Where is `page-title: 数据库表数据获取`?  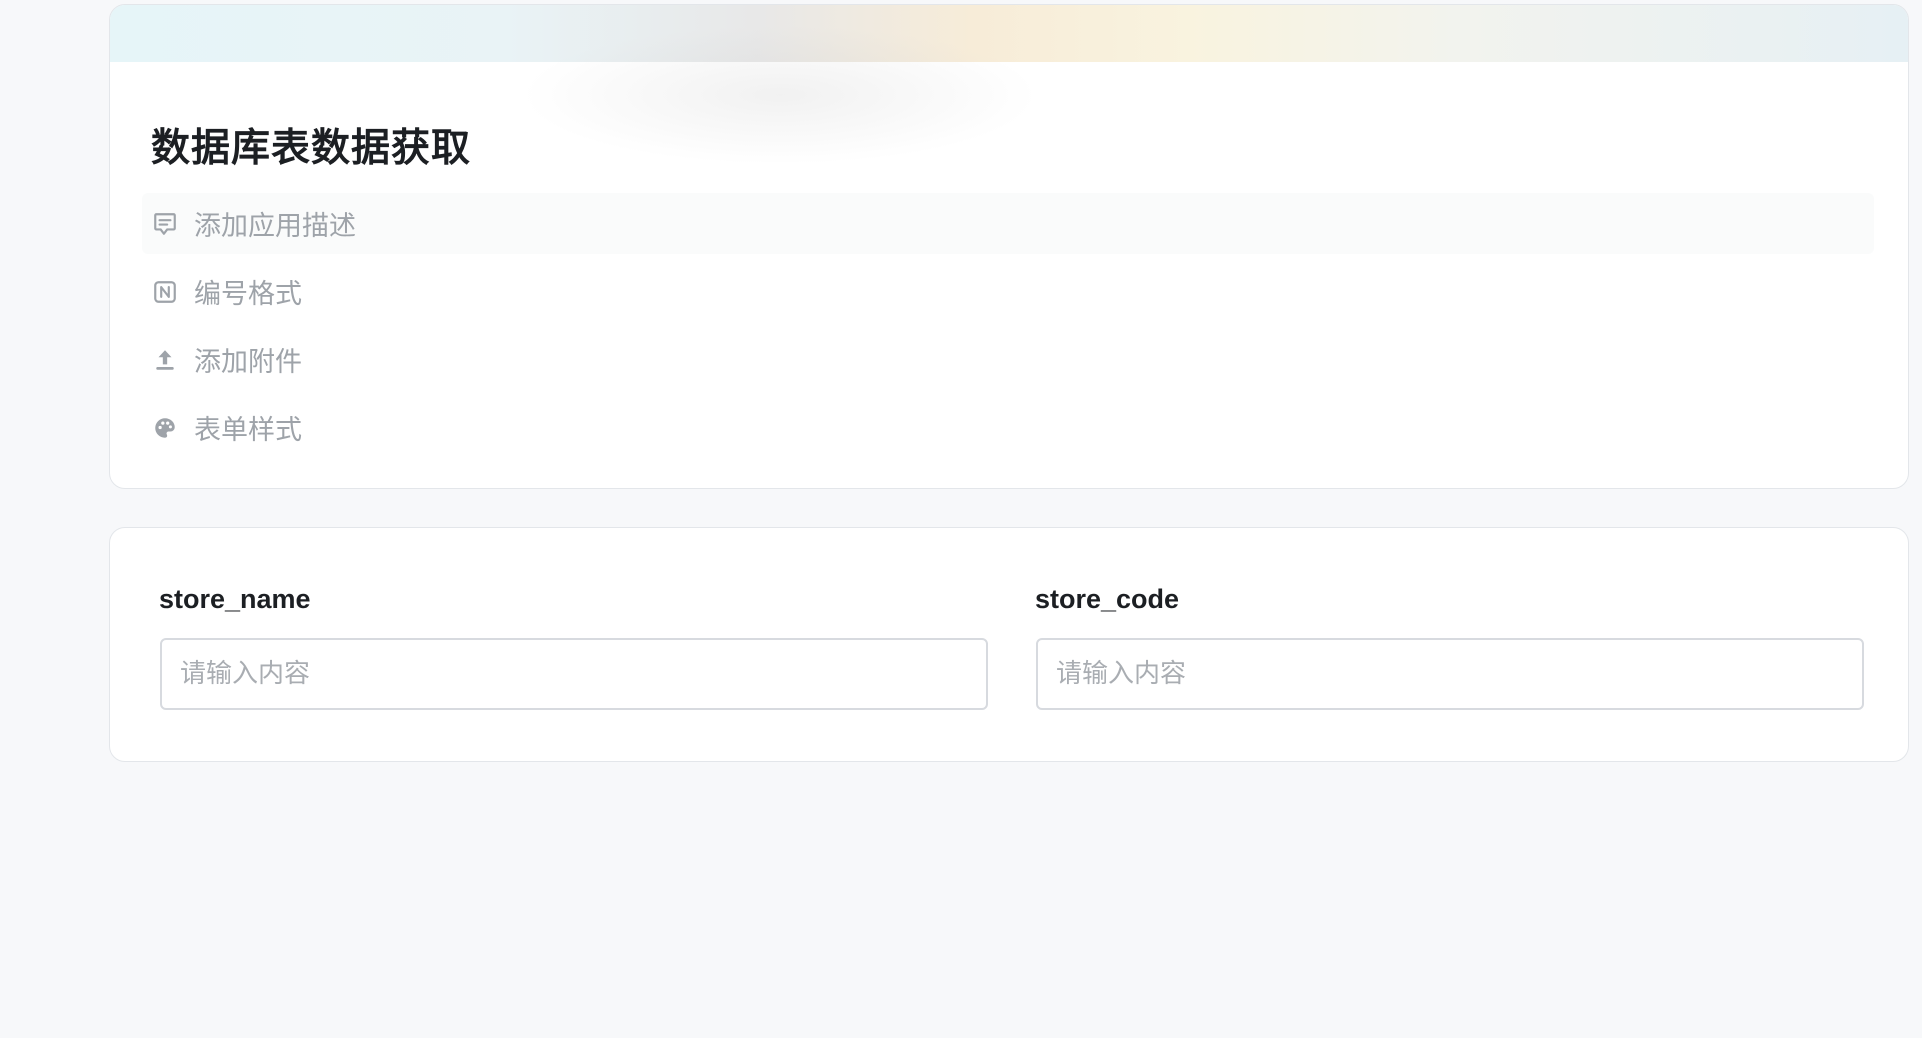
page-title: 数据库表数据获取 is located at coordinates (311, 145).